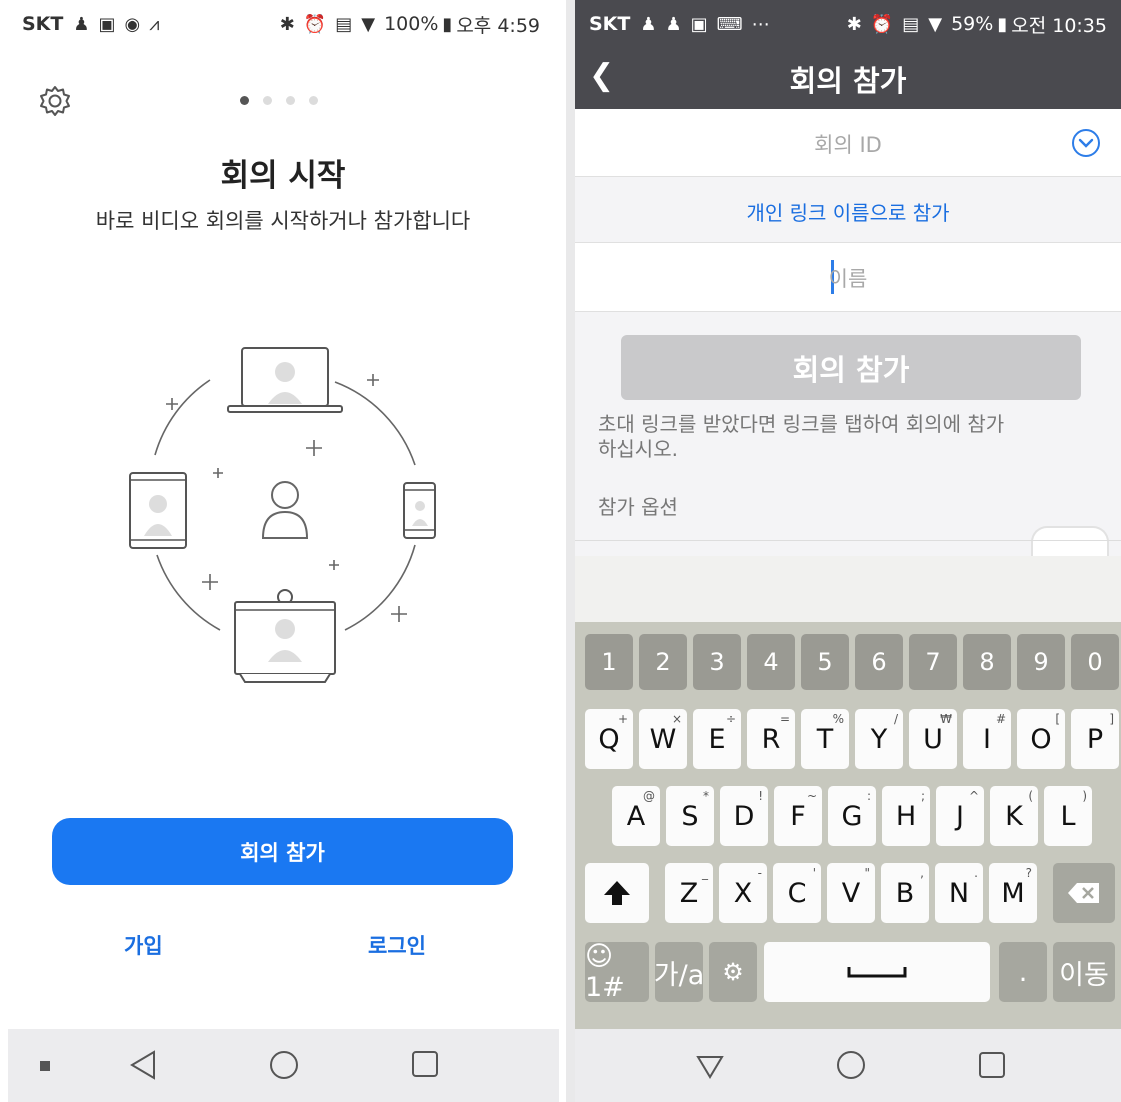 The height and width of the screenshot is (1102, 1121). I want to click on key-m: M?, so click(1013, 893).